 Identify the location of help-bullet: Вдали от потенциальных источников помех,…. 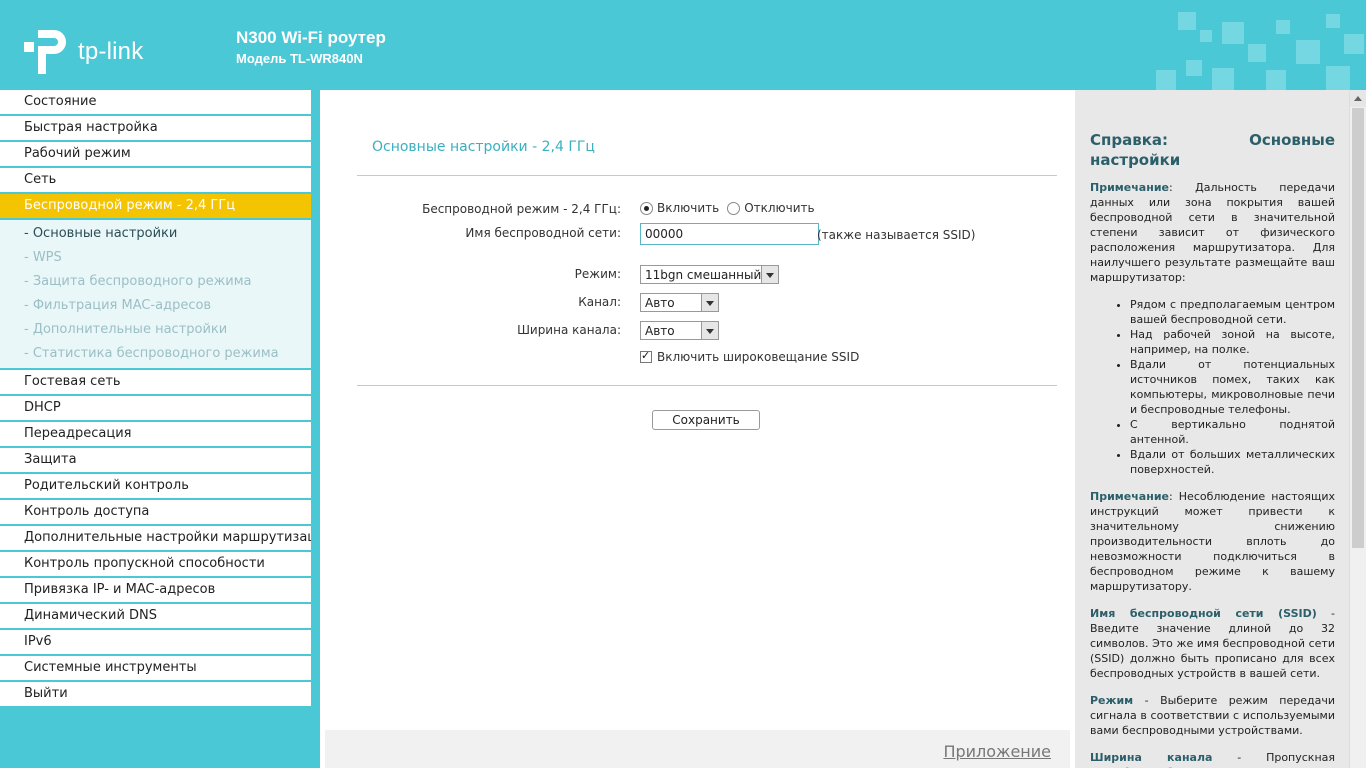
(1232, 387).